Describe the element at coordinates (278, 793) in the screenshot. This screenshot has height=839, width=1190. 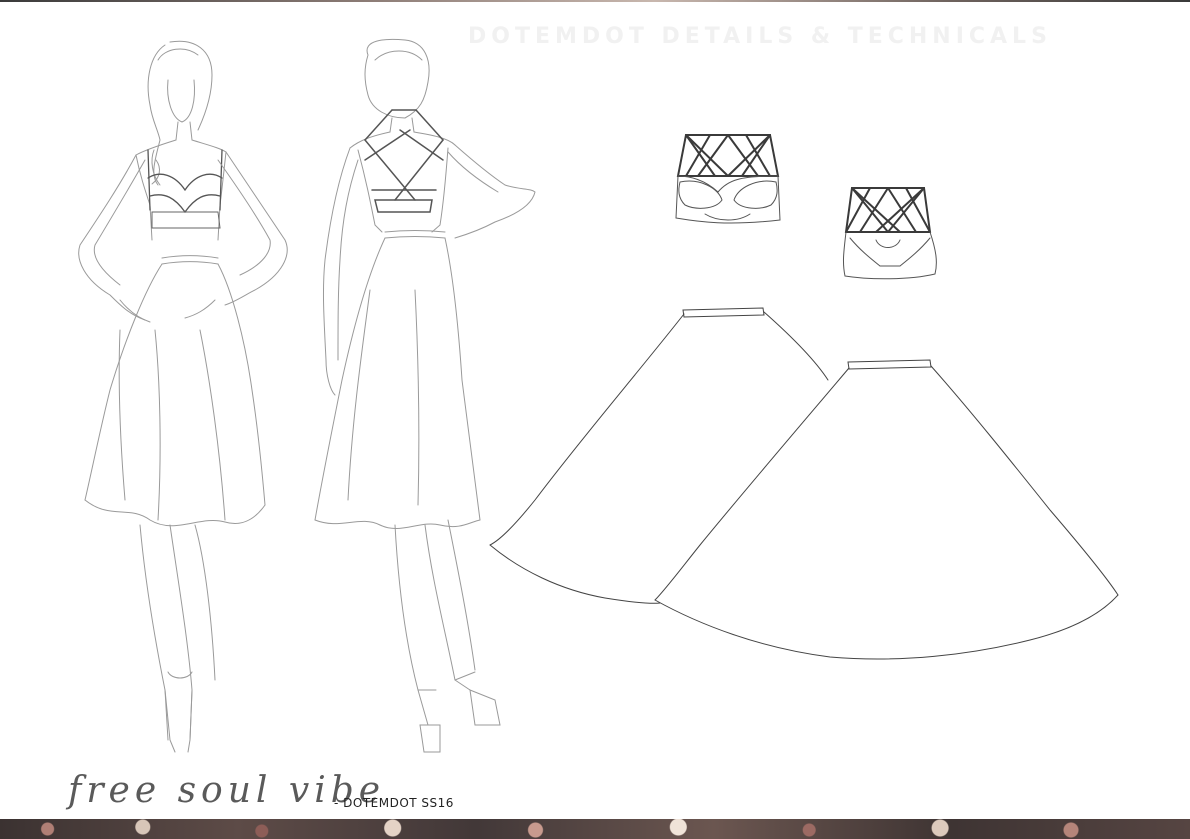
I see `footer-brand: free soul vibe - DOTEMDOT SS16` at that location.